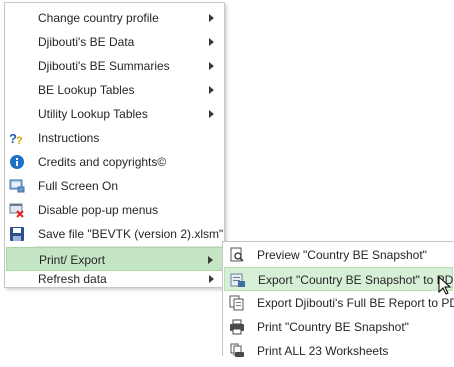 The height and width of the screenshot is (367, 454). Describe the element at coordinates (323, 351) in the screenshot. I see `menu-item-label: Print ALL 23 Worksheets` at that location.